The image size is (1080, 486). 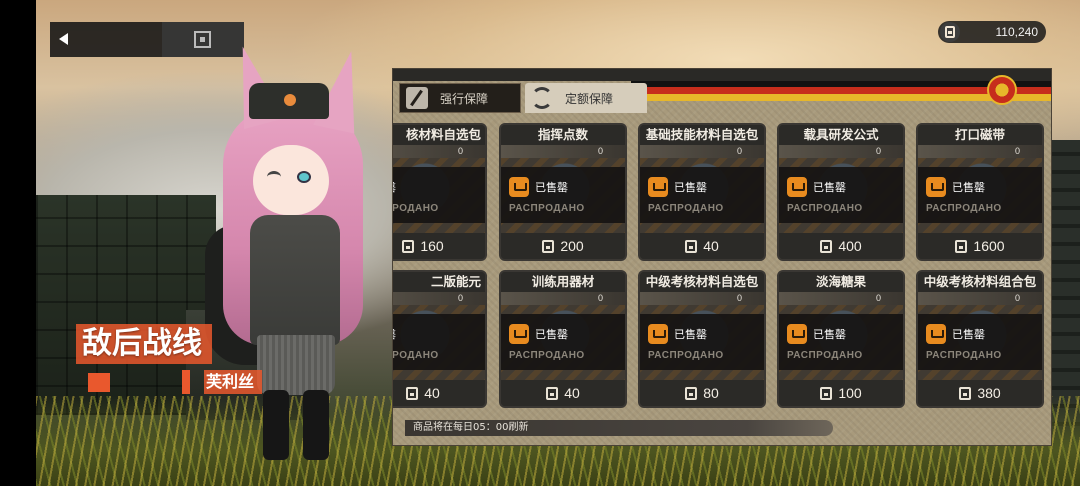 I want to click on item-name: 核材料自选包, so click(x=439, y=135).